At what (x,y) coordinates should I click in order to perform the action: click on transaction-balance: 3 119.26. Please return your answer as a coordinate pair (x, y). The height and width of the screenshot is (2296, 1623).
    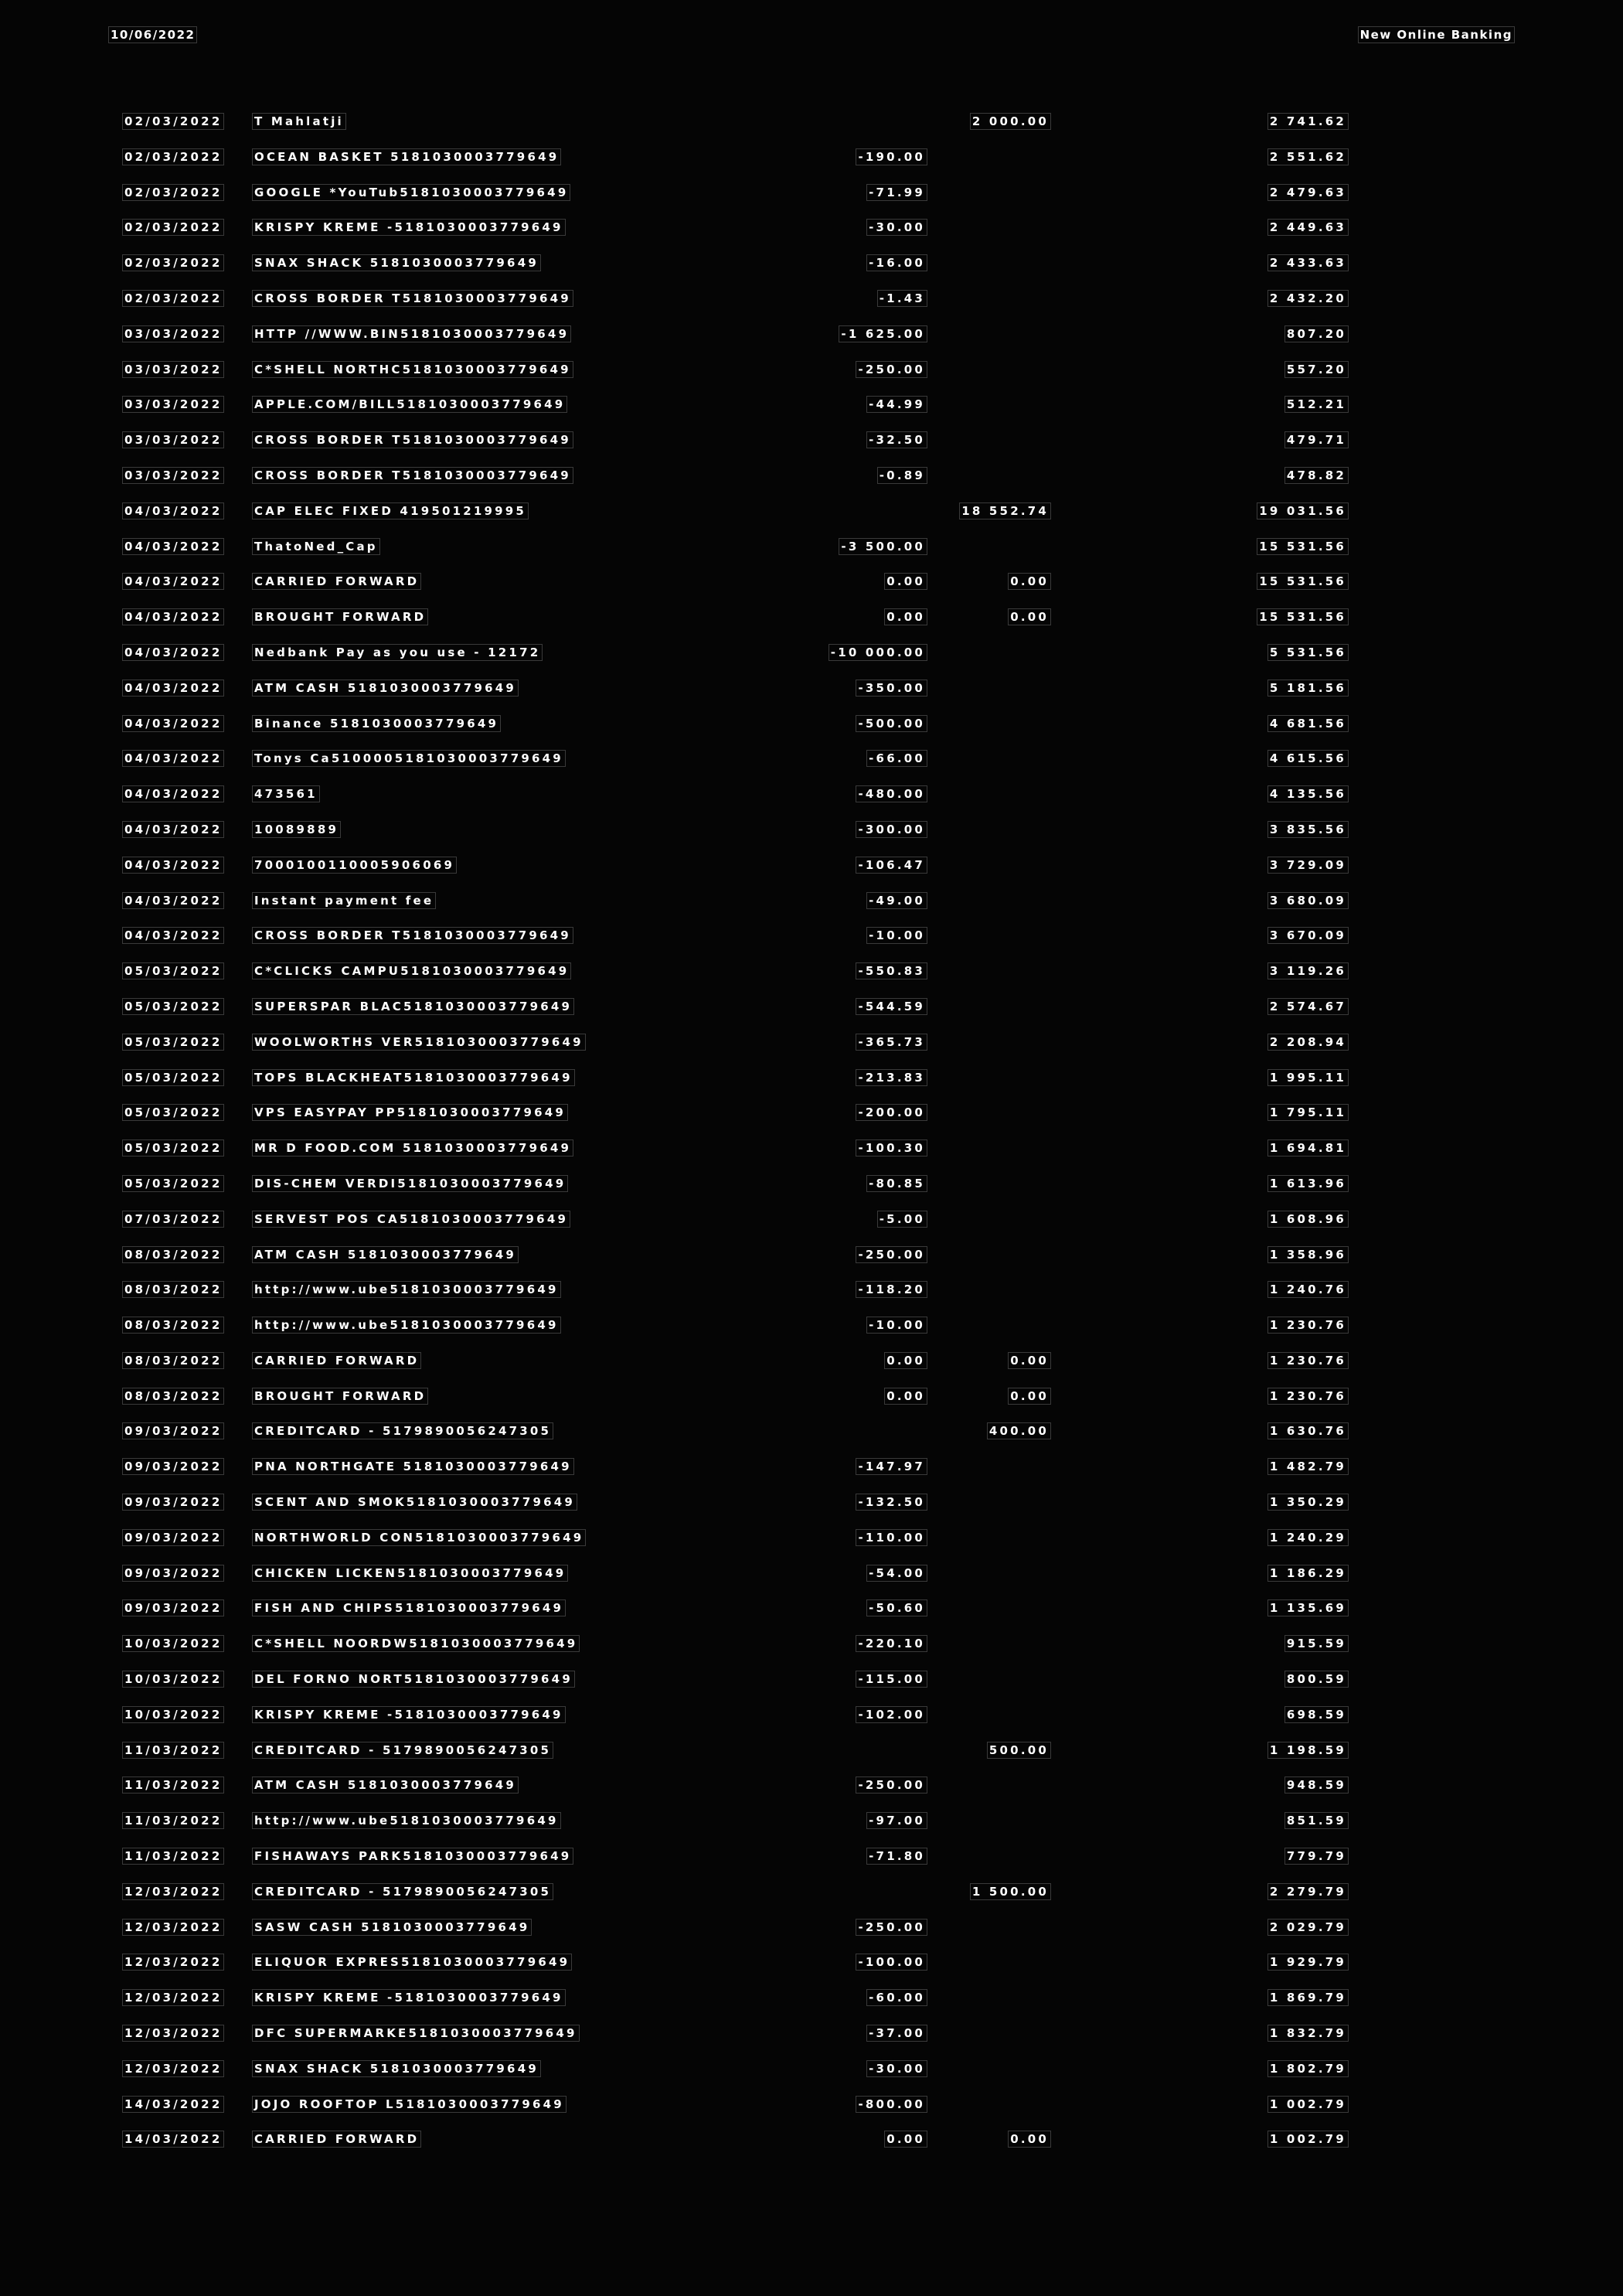
    Looking at the image, I should click on (1308, 971).